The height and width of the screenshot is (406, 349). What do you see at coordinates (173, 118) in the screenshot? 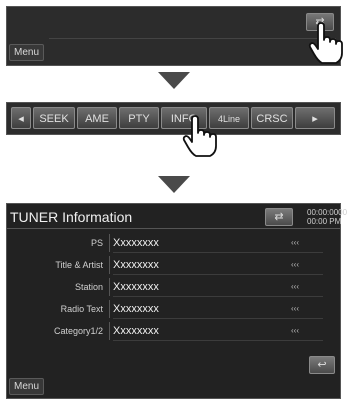
I see `function-bar: ◂ SEEK AME PTY INFO 4Line CRSC ▸` at bounding box center [173, 118].